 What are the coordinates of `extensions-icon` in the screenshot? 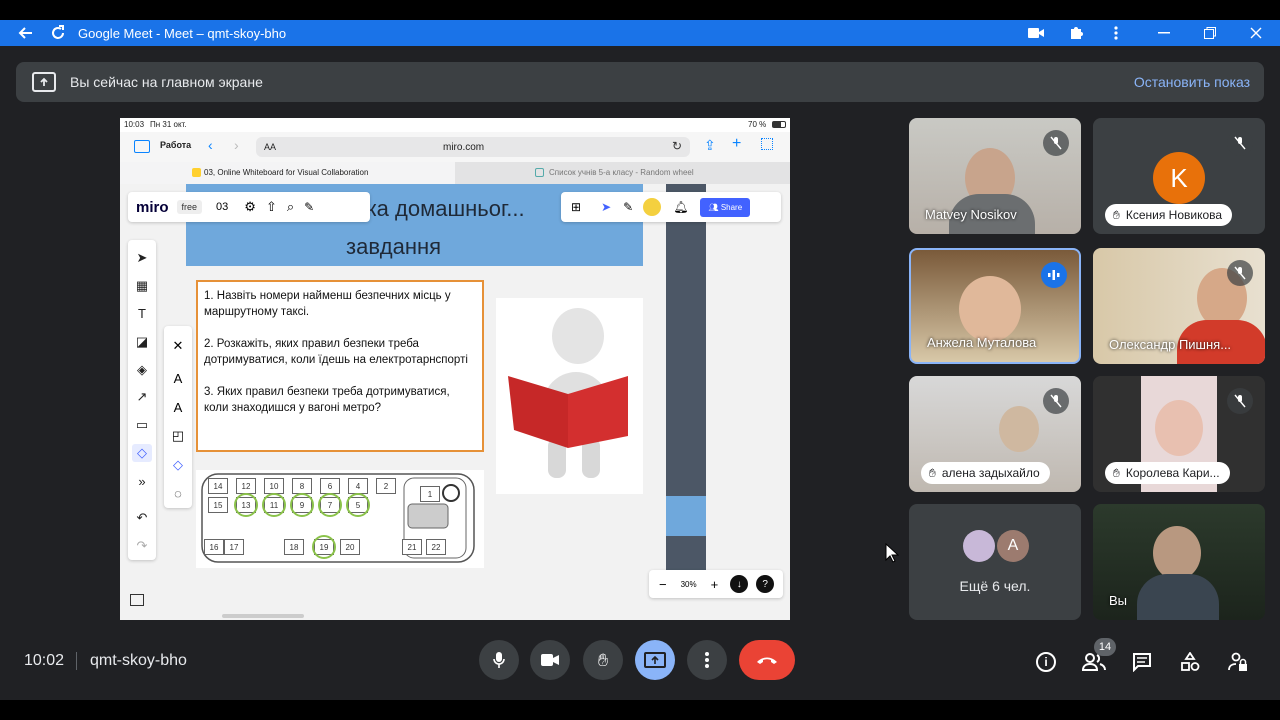 It's located at (1076, 33).